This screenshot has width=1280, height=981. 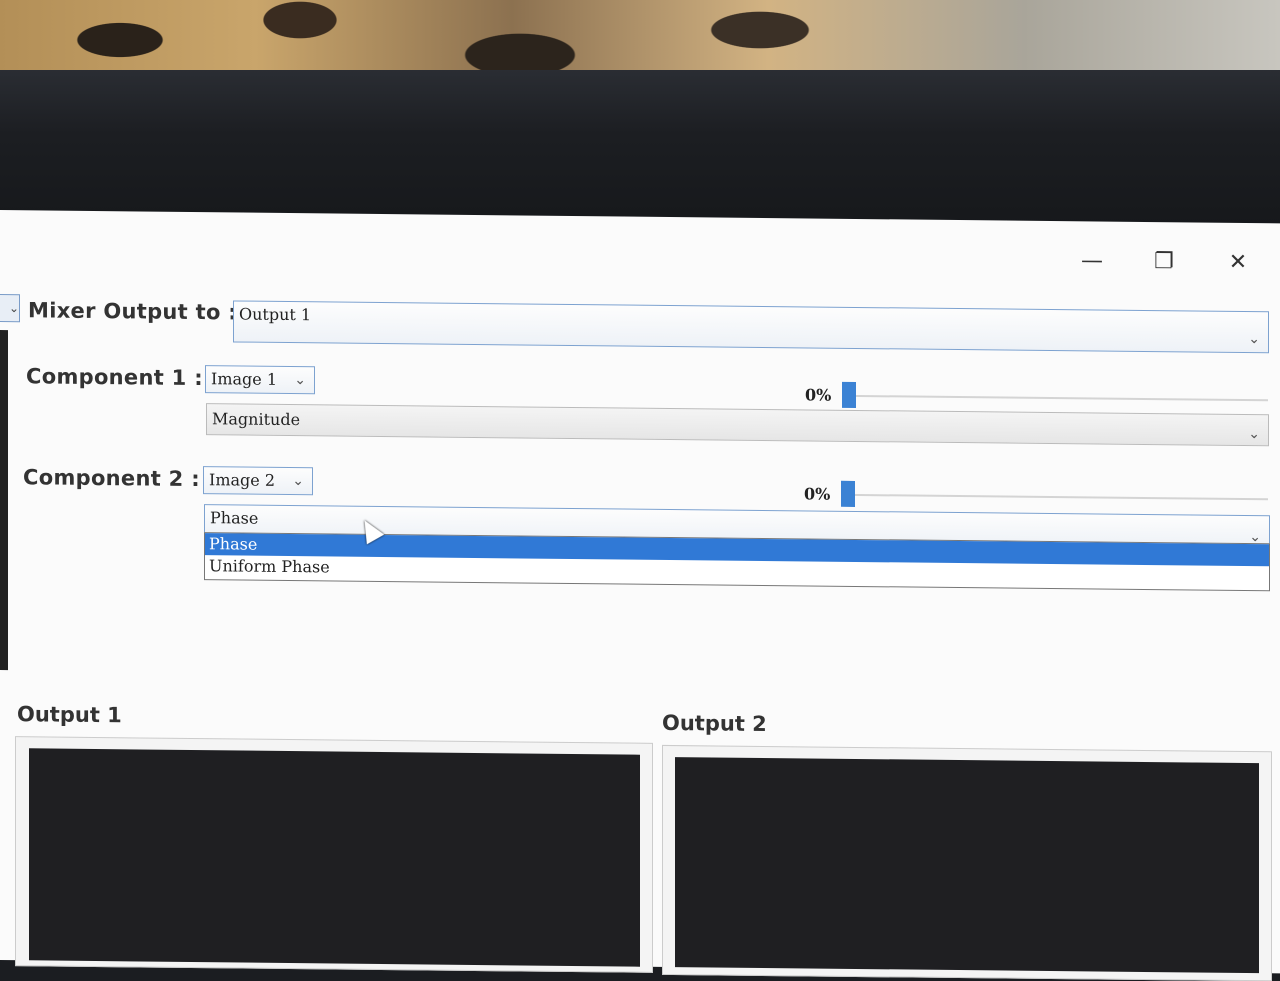 What do you see at coordinates (256, 419) in the screenshot?
I see `component1-mode-value: Magnitude` at bounding box center [256, 419].